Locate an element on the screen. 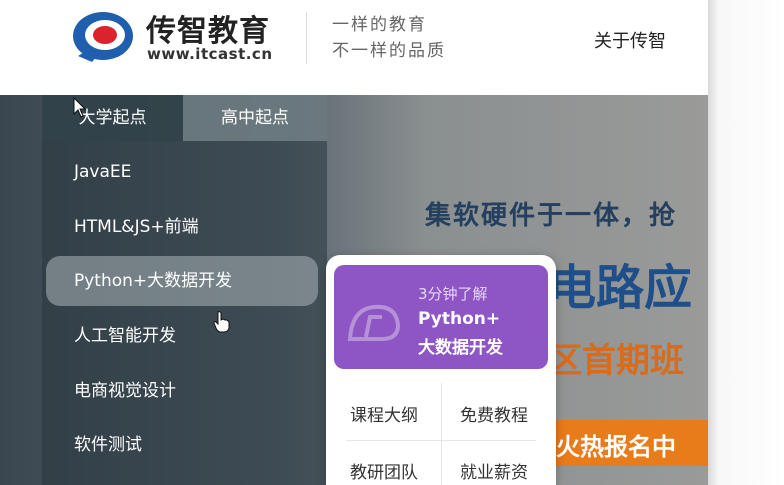 The image size is (784, 485). promo-banner: 3分钟了解 Python+ 大数据开发 is located at coordinates (441, 317).